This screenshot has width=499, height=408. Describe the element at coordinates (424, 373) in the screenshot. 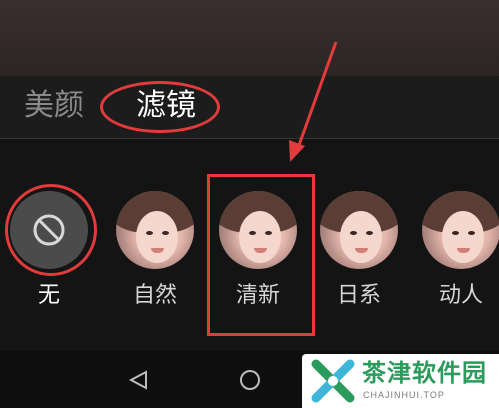

I see `watermark-name: 茶津软件园` at that location.